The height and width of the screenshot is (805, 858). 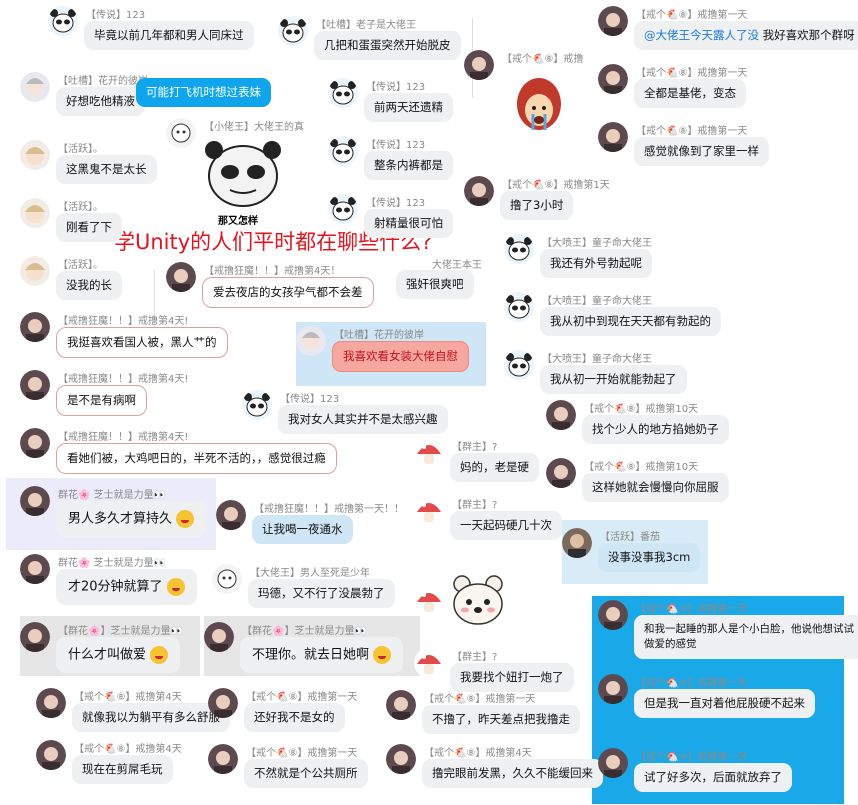 I want to click on message-bubble: 感觉就像到了家里一样, so click(x=701, y=151).